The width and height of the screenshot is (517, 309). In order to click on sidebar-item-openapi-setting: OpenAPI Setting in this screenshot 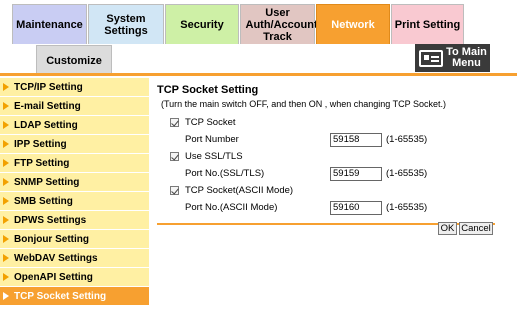, I will do `click(74, 277)`.